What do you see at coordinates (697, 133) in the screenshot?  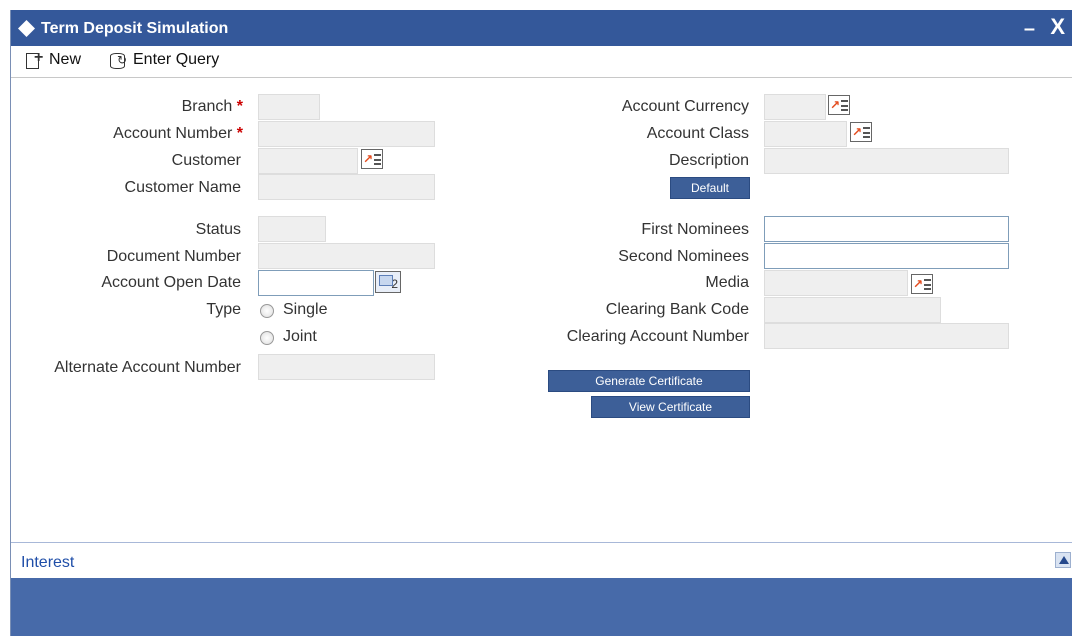 I see `account-class-label: Account Class` at bounding box center [697, 133].